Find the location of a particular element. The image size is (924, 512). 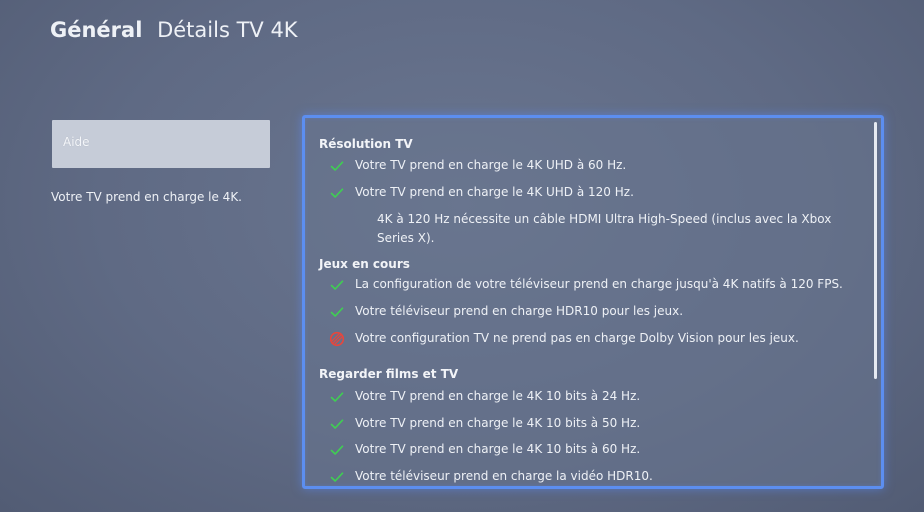

section-title: Général is located at coordinates (96, 30).